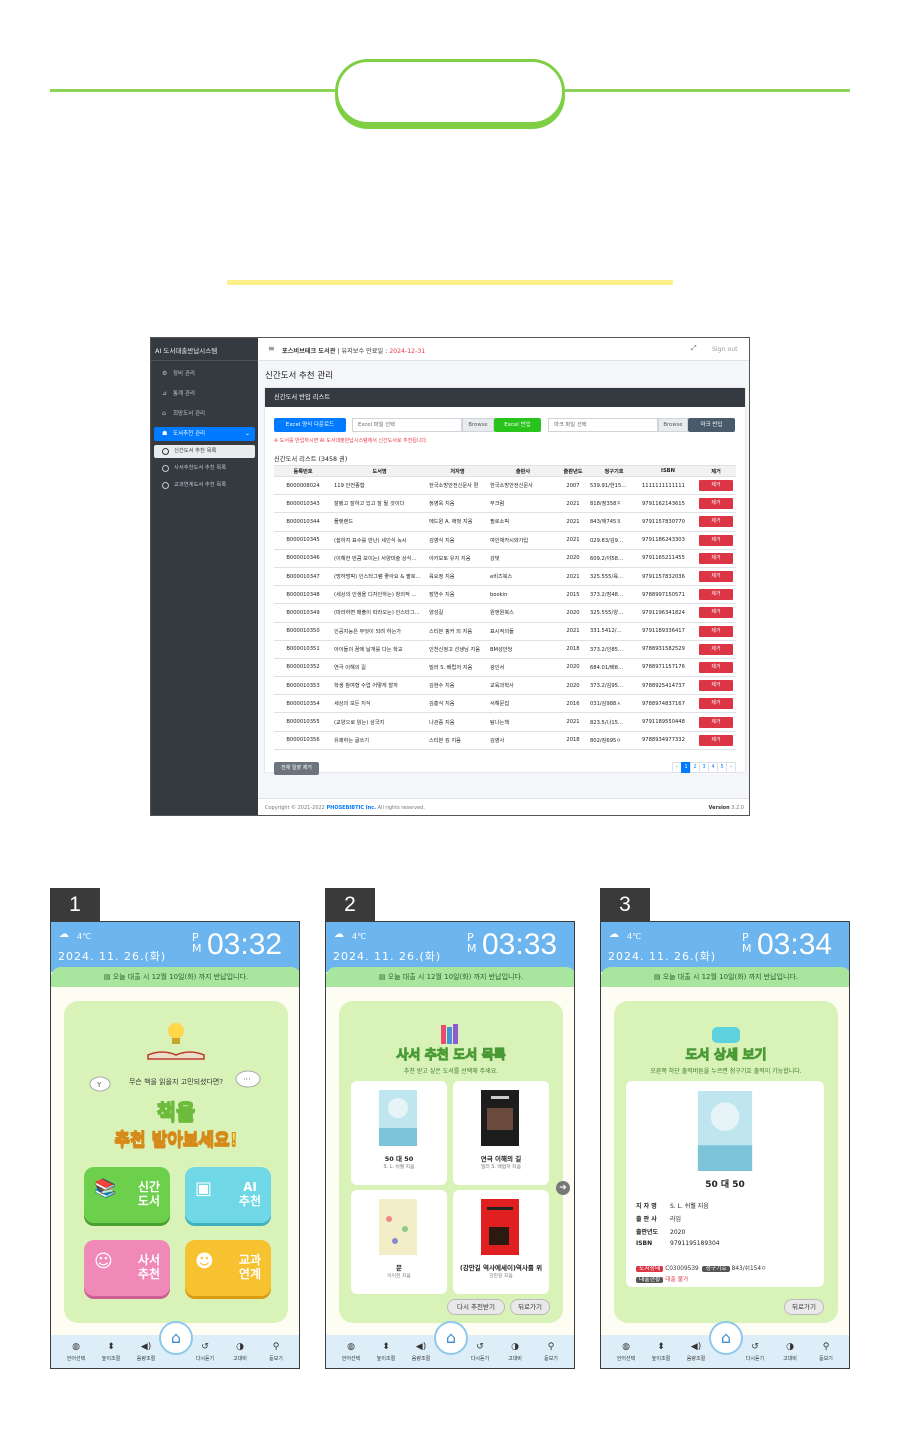 The image size is (900, 1447). Describe the element at coordinates (662, 1278) in the screenshot. I see `status-line-2: 대출현황 대출 불가` at that location.